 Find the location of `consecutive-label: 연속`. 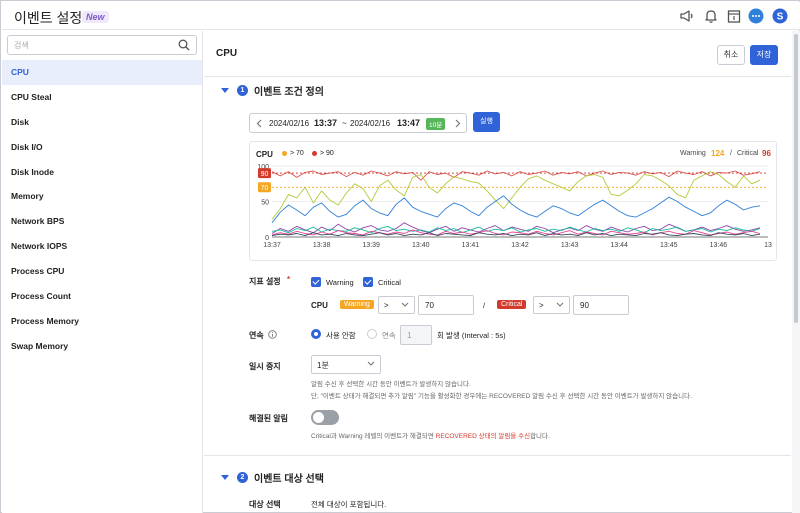

consecutive-label: 연속 is located at coordinates (256, 335).